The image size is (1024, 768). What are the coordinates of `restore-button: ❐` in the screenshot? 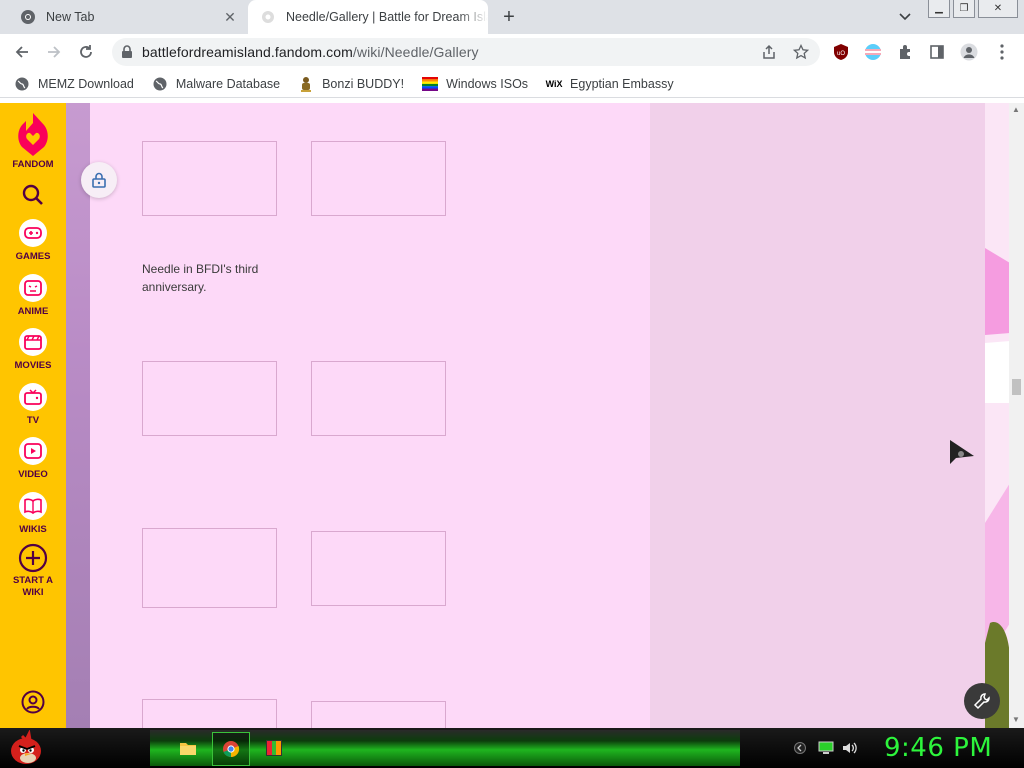 It's located at (964, 9).